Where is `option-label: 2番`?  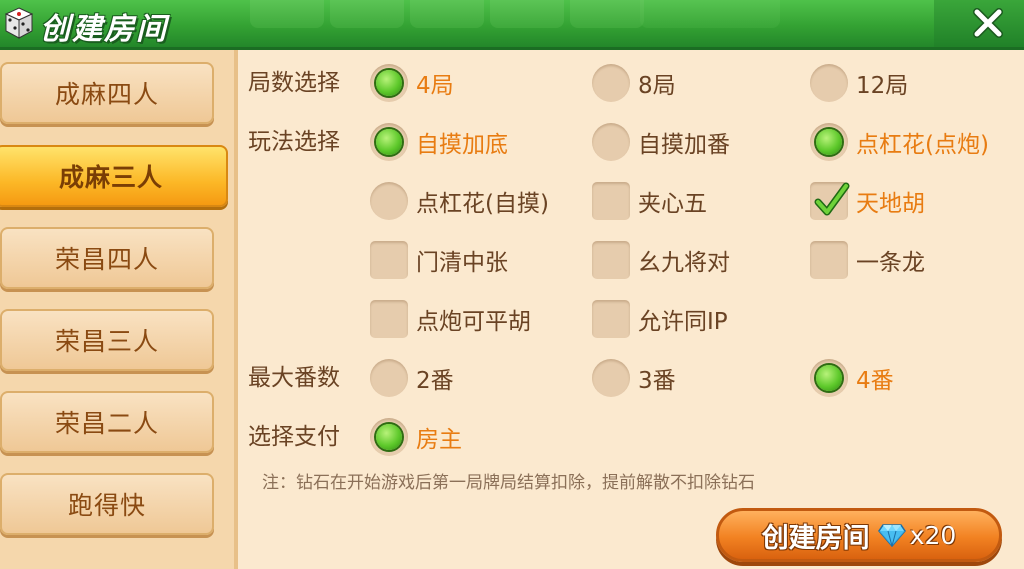
option-label: 2番 is located at coordinates (435, 381).